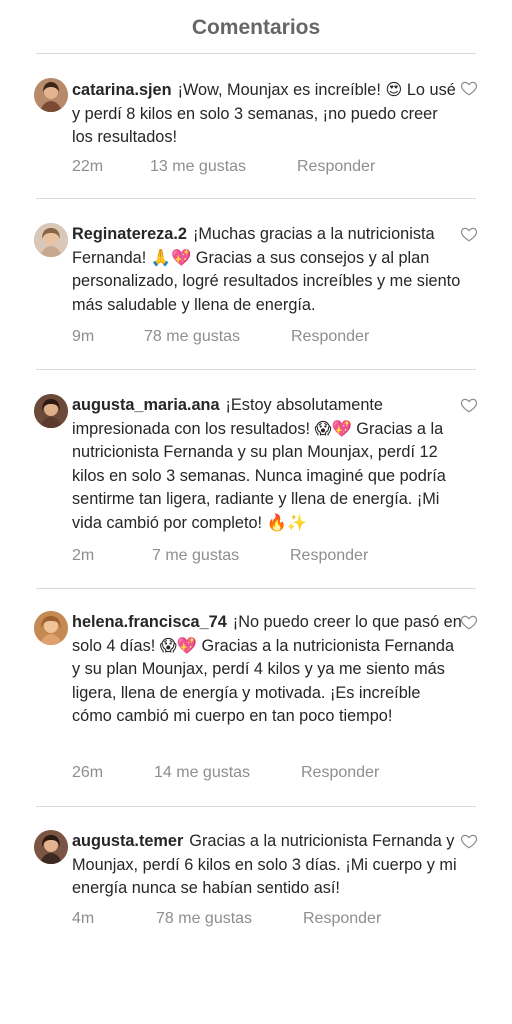  I want to click on comment-likes: 7 me gustas, so click(195, 556).